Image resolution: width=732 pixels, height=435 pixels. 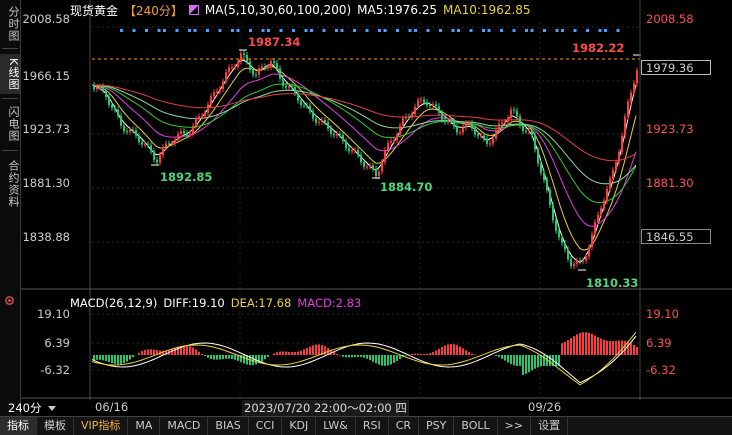 I want to click on tab-template: 模板, so click(x=55, y=426).